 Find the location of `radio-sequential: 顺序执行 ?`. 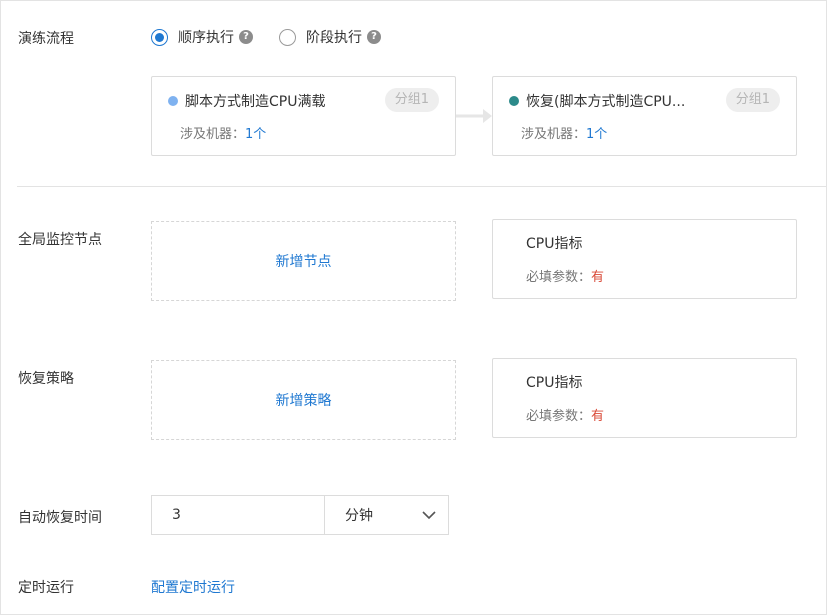

radio-sequential: 顺序执行 ? is located at coordinates (202, 37).